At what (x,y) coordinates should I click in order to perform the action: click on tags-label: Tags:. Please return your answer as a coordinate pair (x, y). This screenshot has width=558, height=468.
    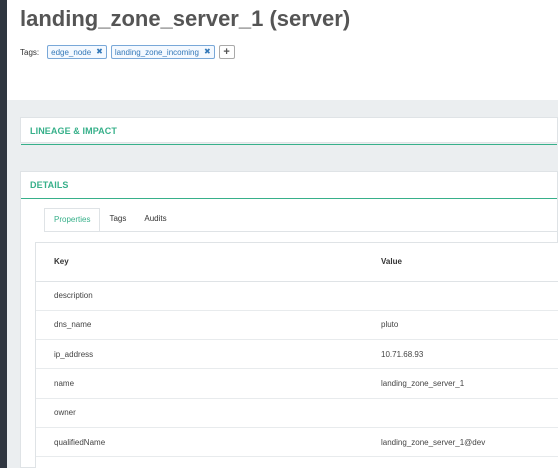
    Looking at the image, I should click on (30, 52).